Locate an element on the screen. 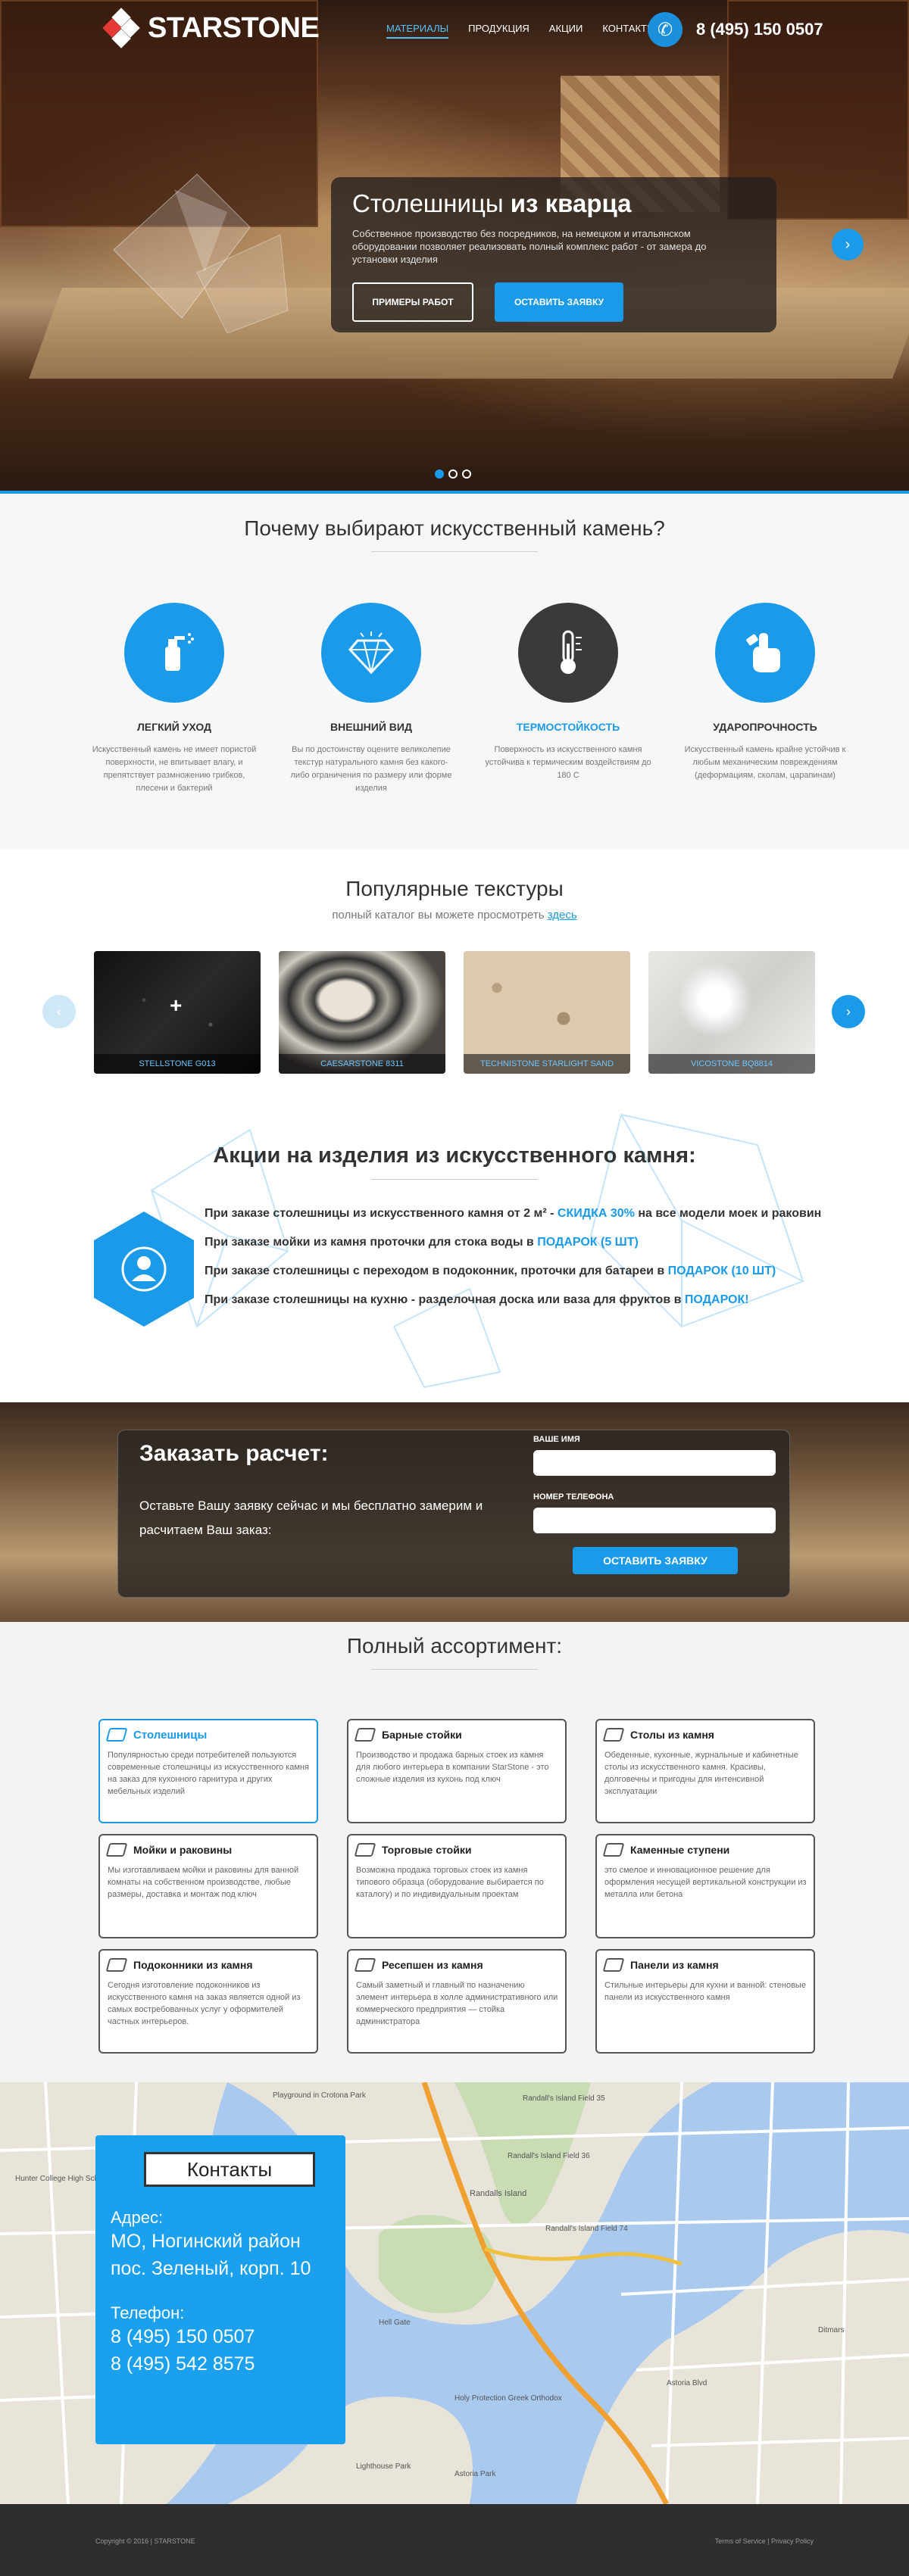  logo: STARSTONE is located at coordinates (211, 28).